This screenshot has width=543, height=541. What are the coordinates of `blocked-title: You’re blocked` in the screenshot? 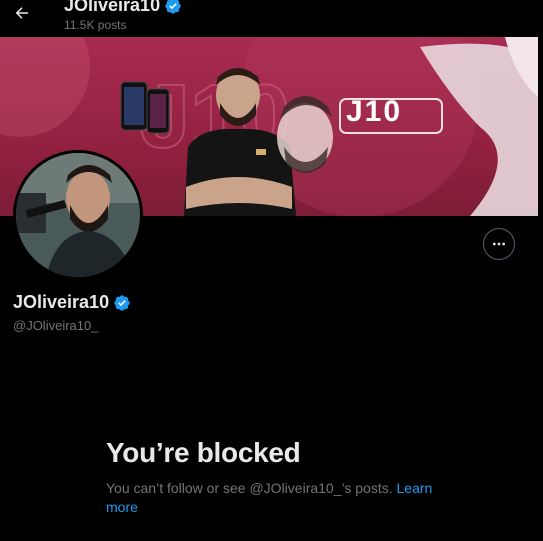 It's located at (203, 452).